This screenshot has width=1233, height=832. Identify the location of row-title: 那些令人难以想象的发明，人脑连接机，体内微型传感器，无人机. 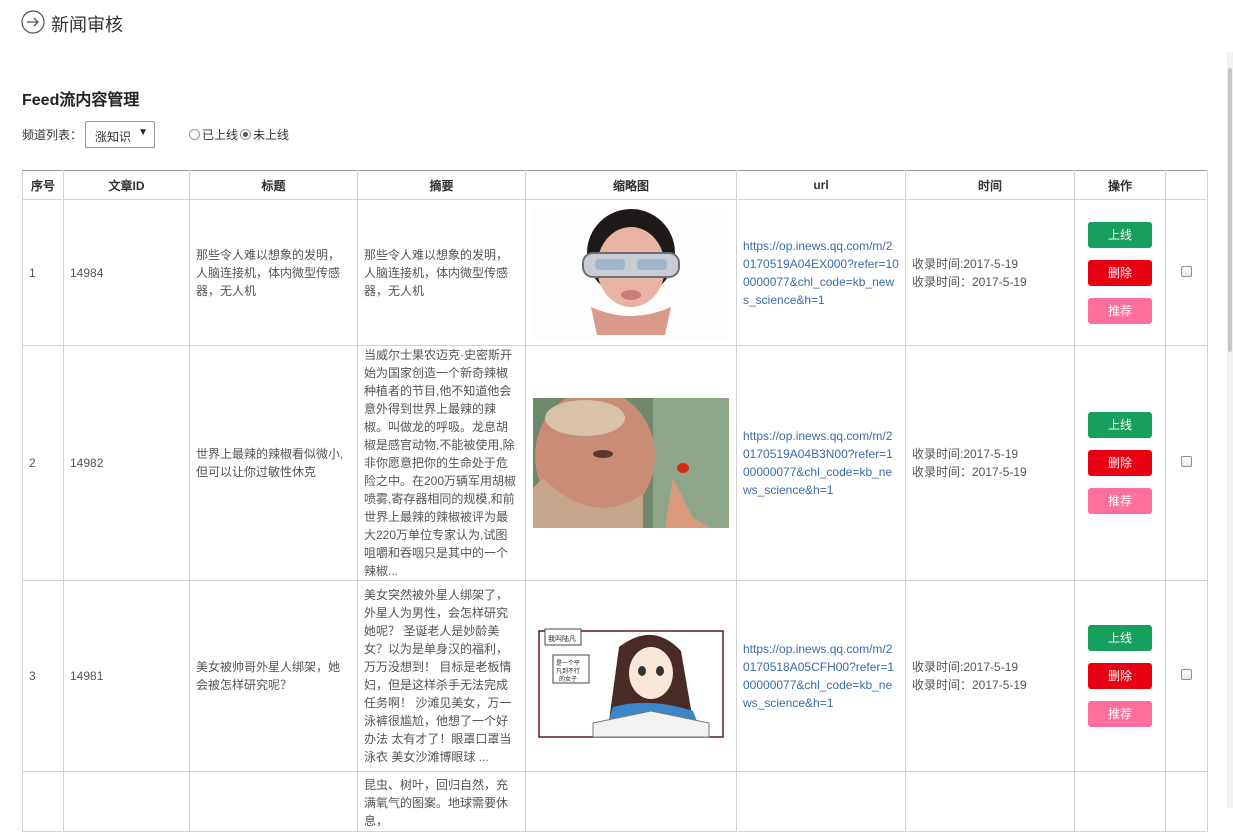
(273, 272).